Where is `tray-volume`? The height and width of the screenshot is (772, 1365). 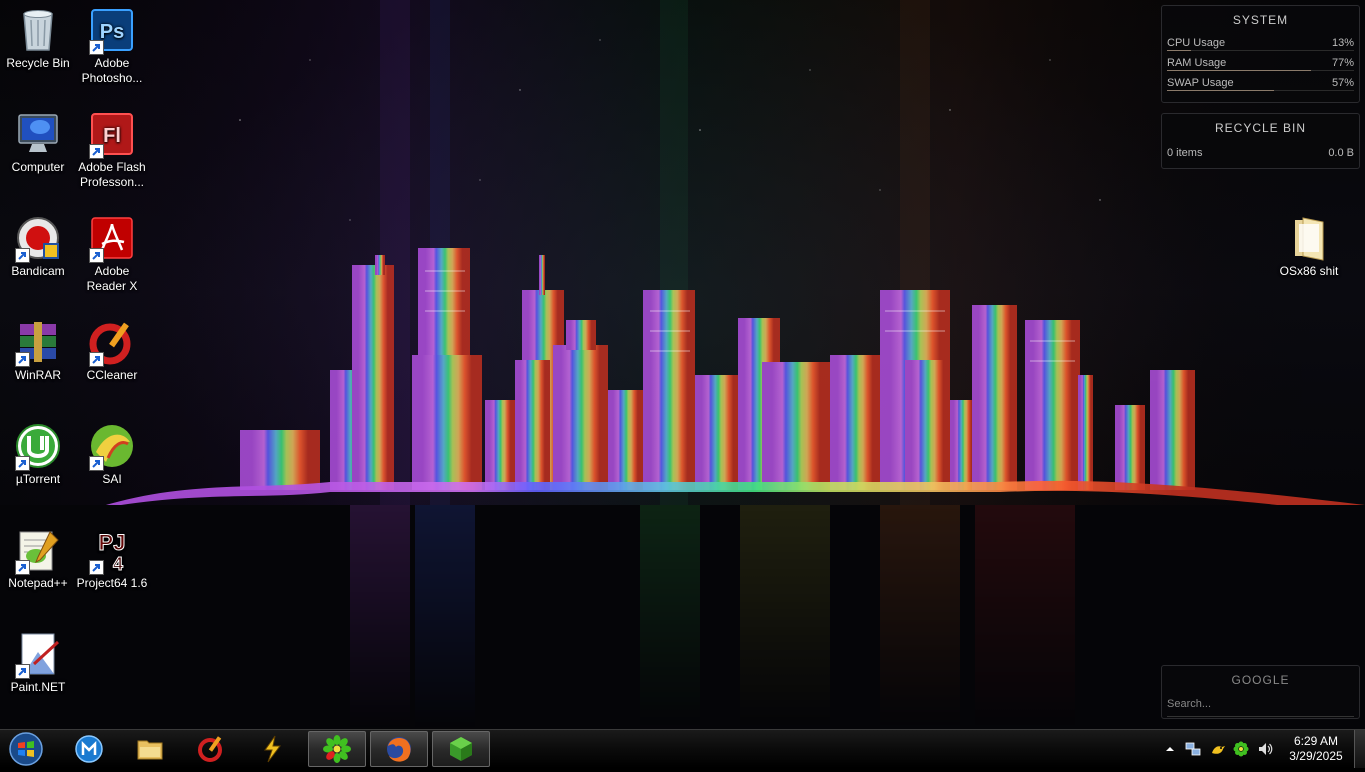 tray-volume is located at coordinates (1265, 749).